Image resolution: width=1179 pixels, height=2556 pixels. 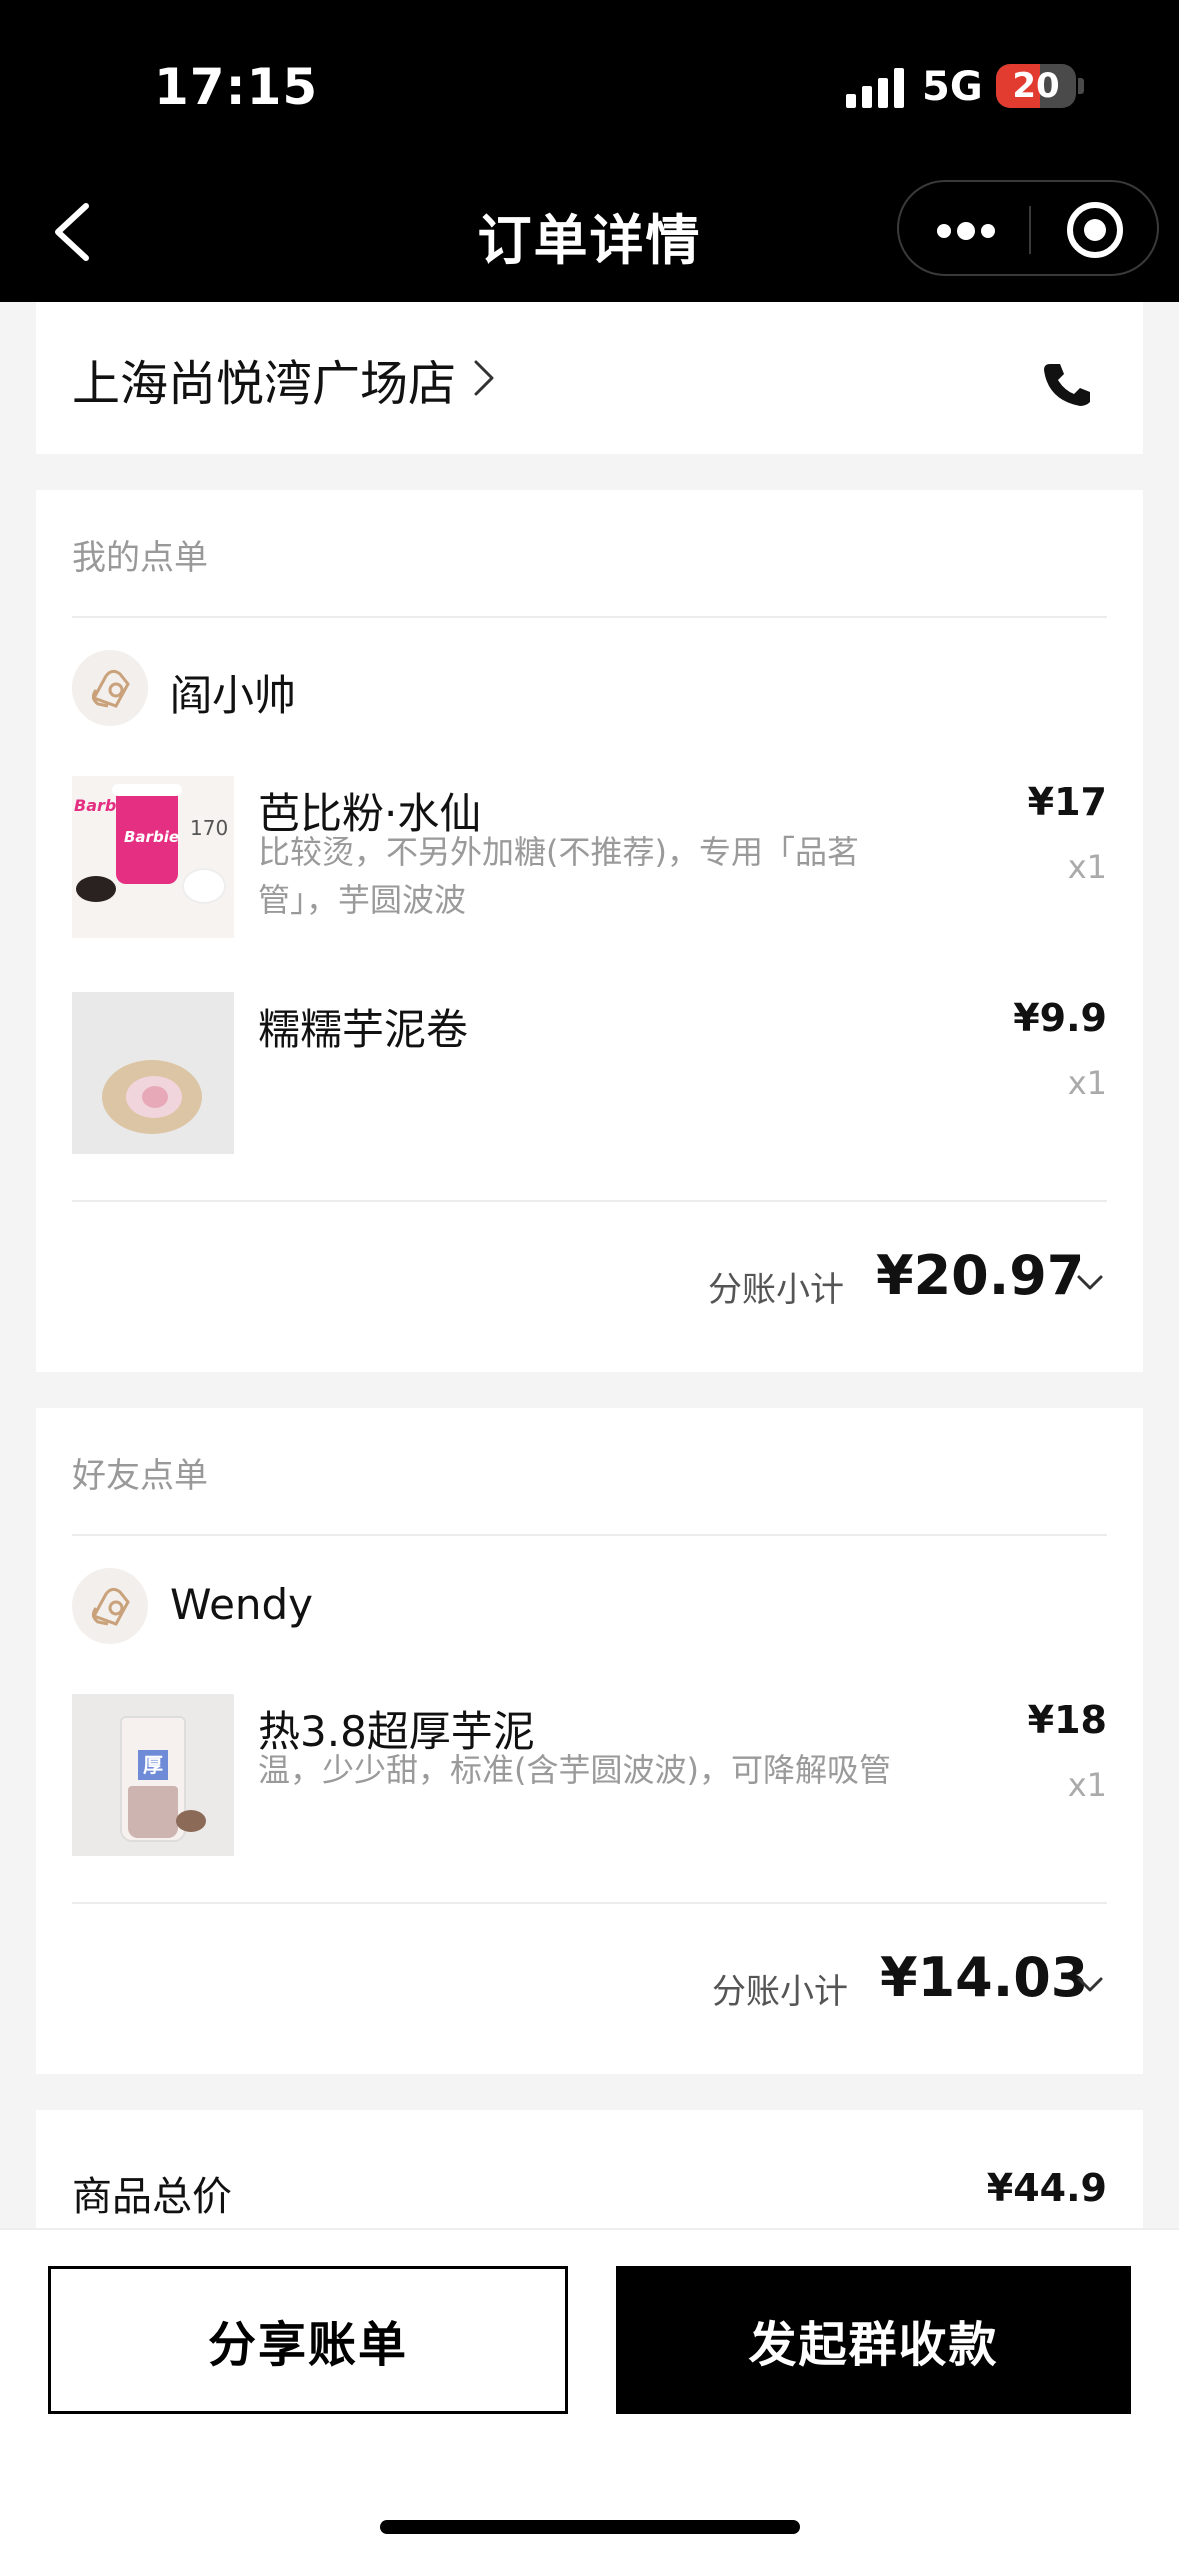 What do you see at coordinates (574, 1770) in the screenshot?
I see `item-options: 温，少少甜，标准(含芋圆波波)，可降解吸管` at bounding box center [574, 1770].